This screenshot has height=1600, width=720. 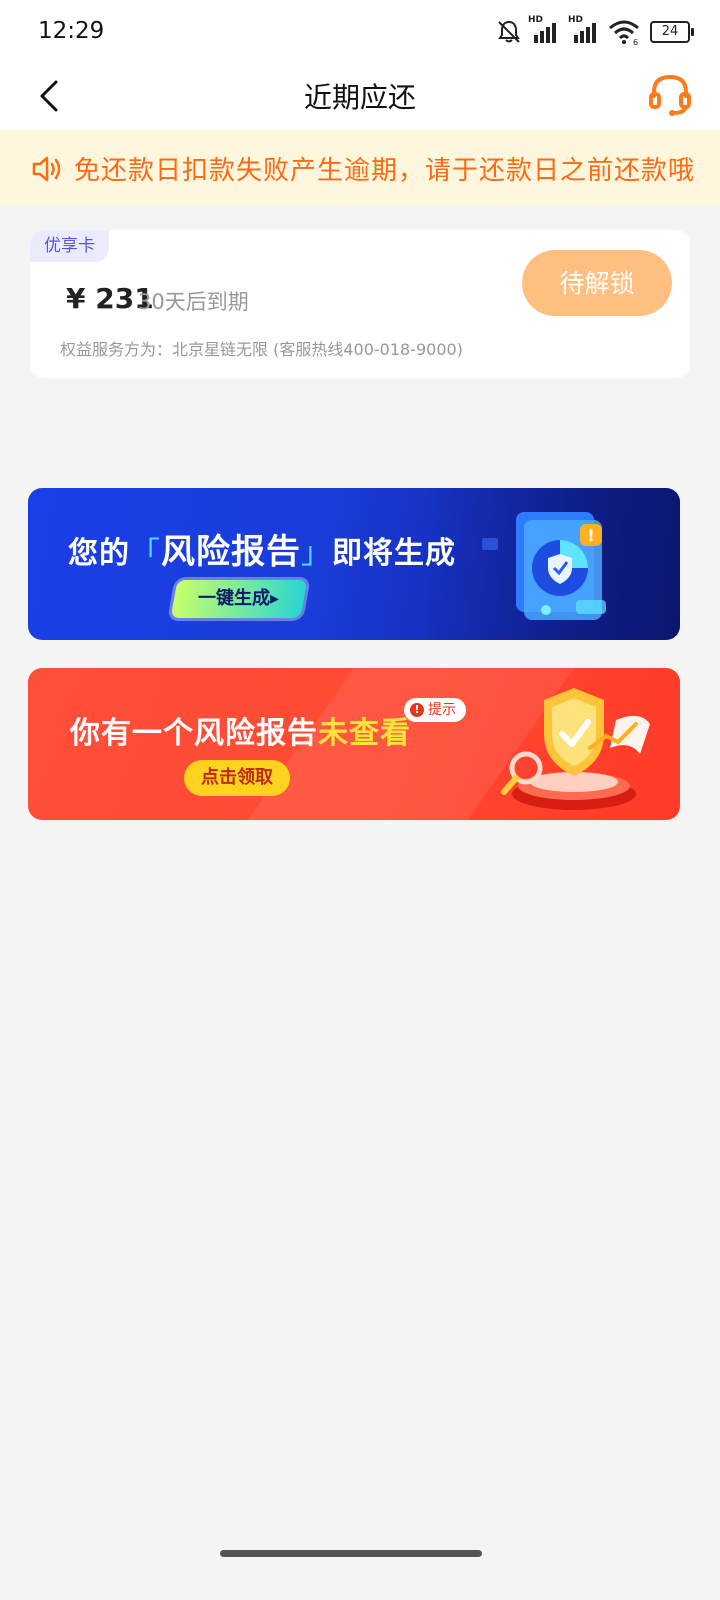 I want to click on generate-button: 一键生成 ▸, so click(x=239, y=599).